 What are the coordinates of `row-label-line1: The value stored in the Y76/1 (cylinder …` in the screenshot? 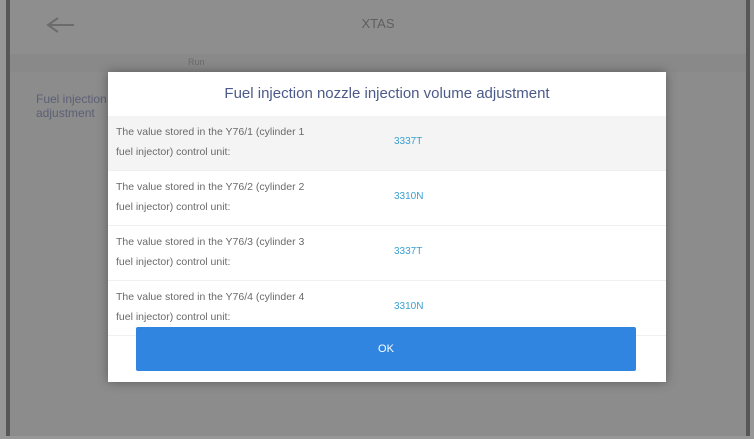 It's located at (210, 132).